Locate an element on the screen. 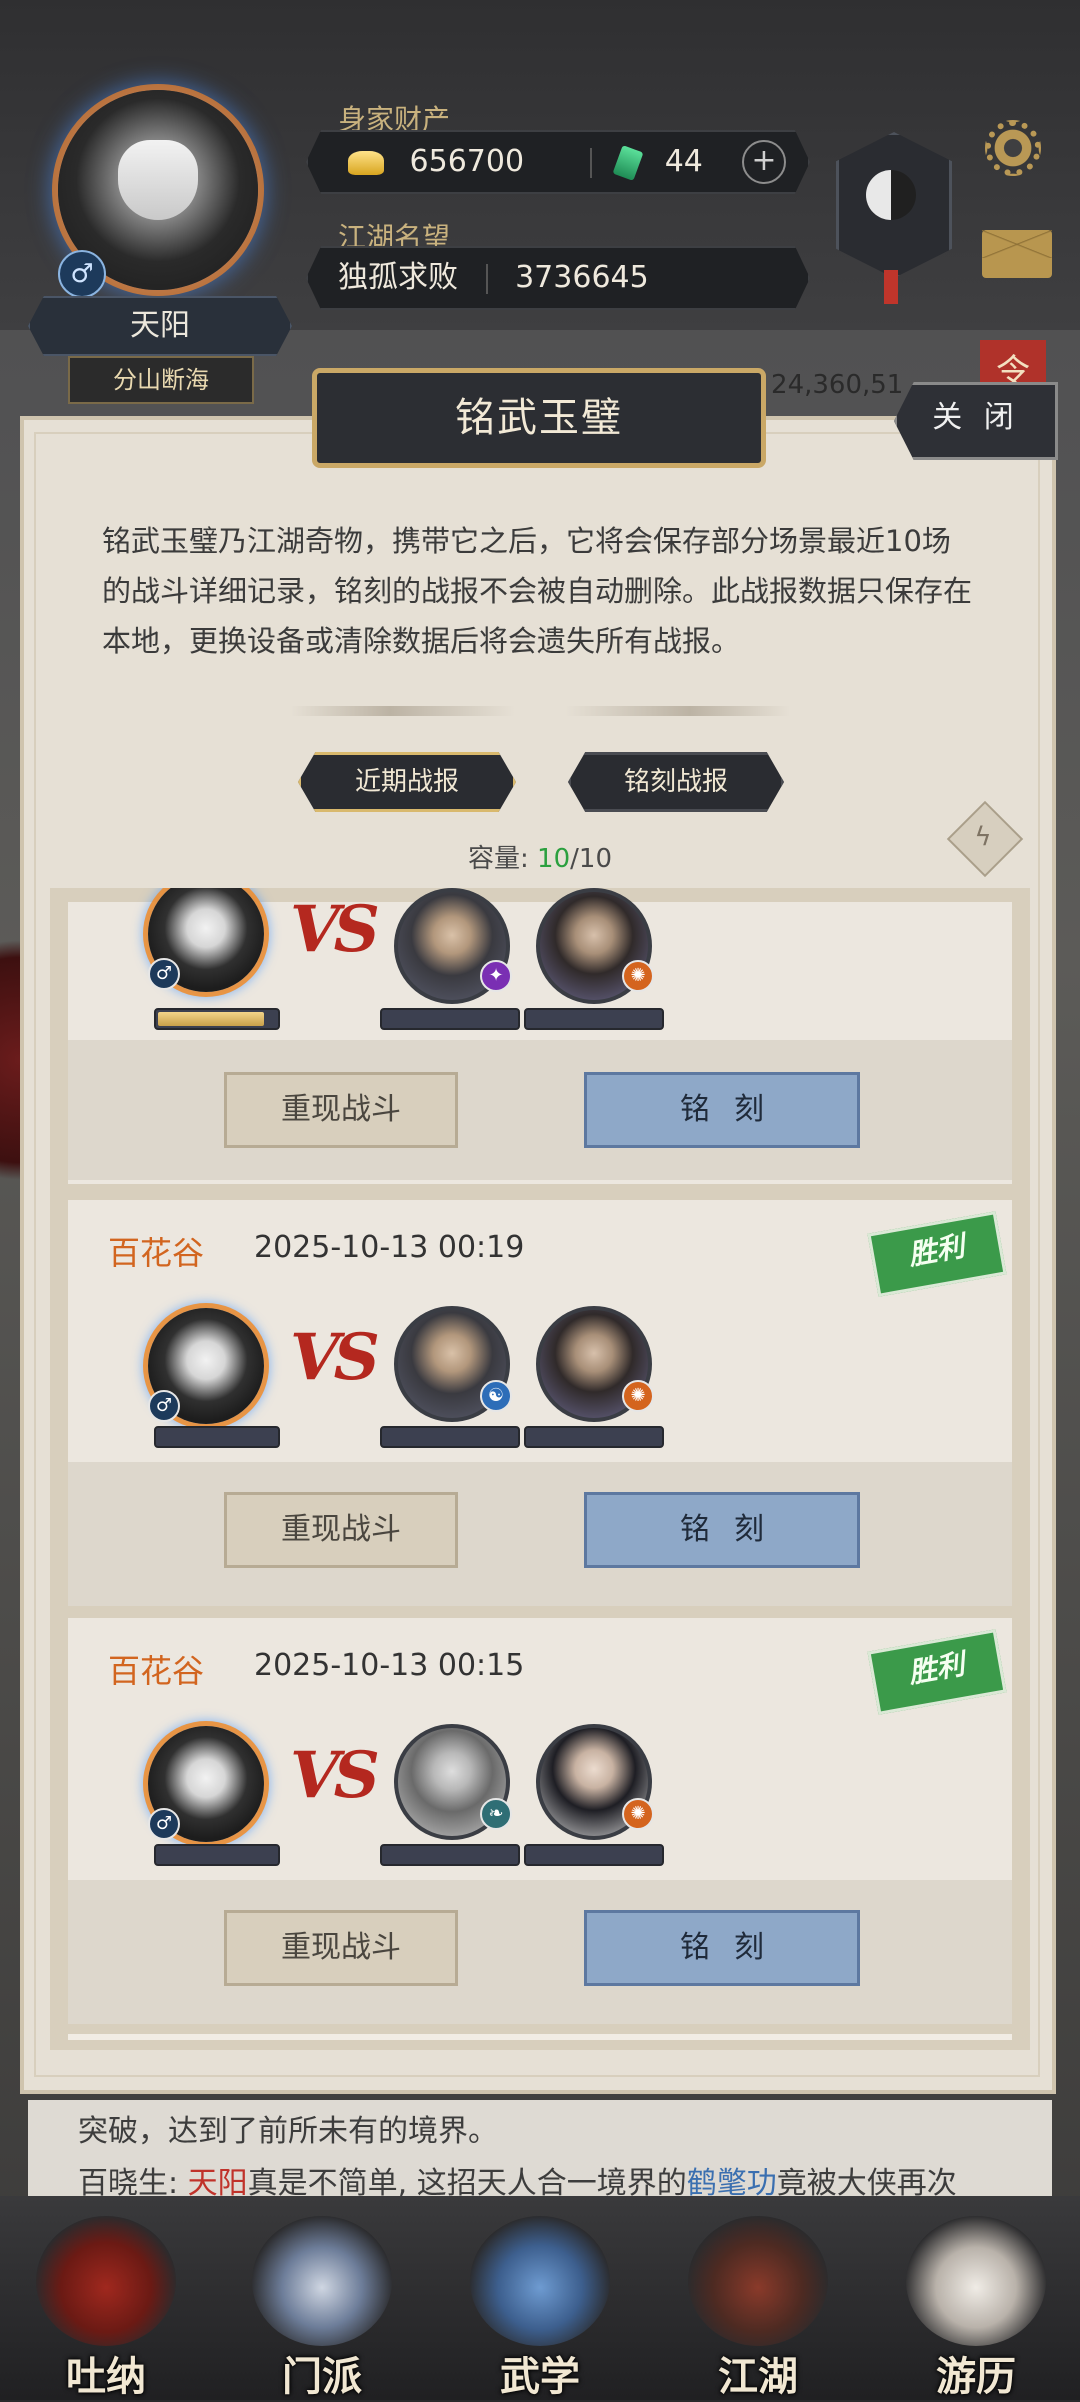 The image size is (1080, 2402). nav-travel: 游历 is located at coordinates (976, 2308).